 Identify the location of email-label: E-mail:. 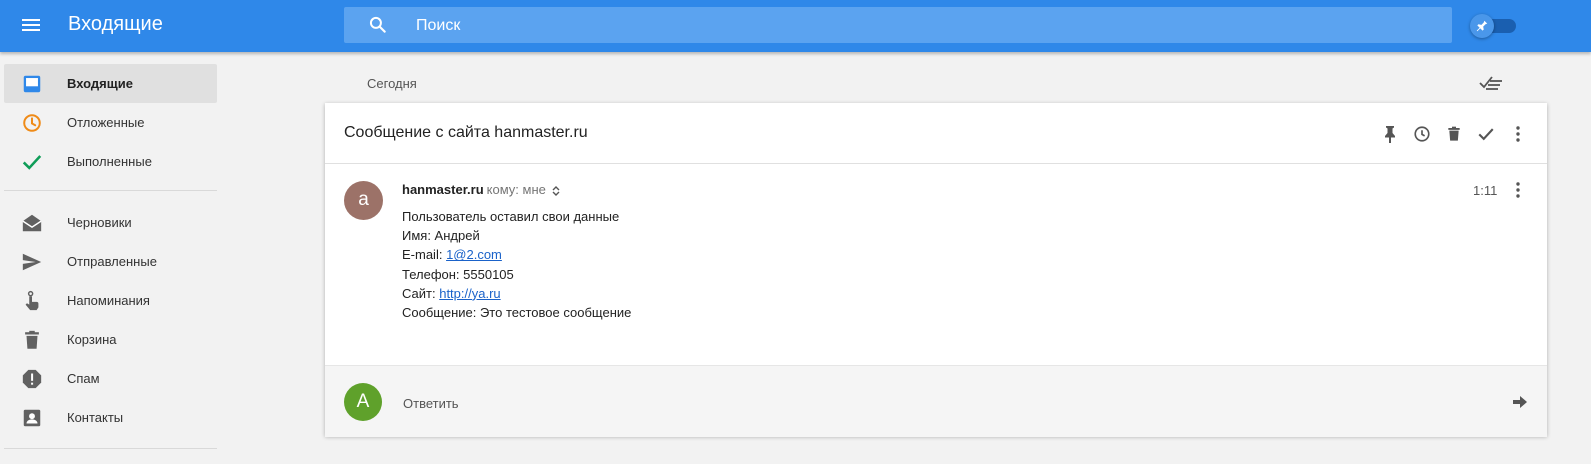
(424, 255).